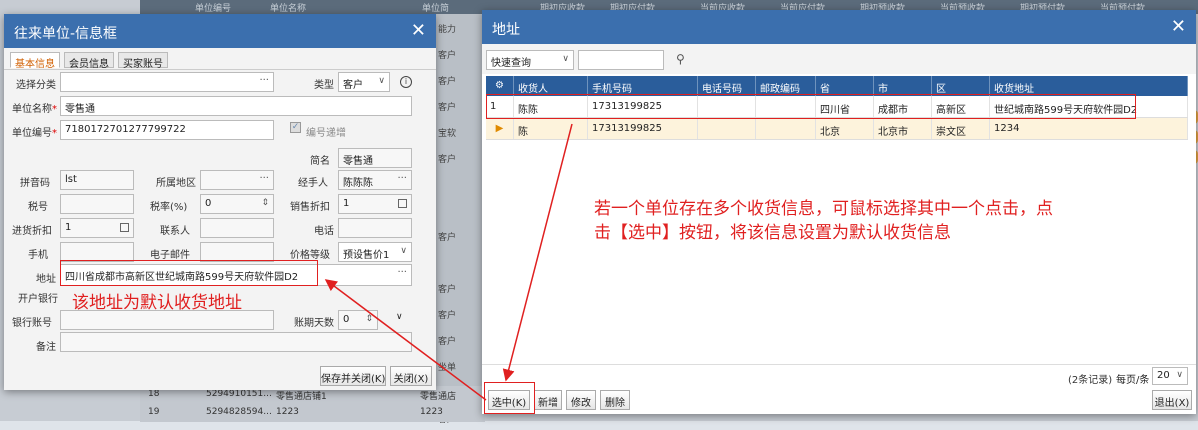  What do you see at coordinates (175, 231) in the screenshot?
I see `contact-label: 联系人` at bounding box center [175, 231].